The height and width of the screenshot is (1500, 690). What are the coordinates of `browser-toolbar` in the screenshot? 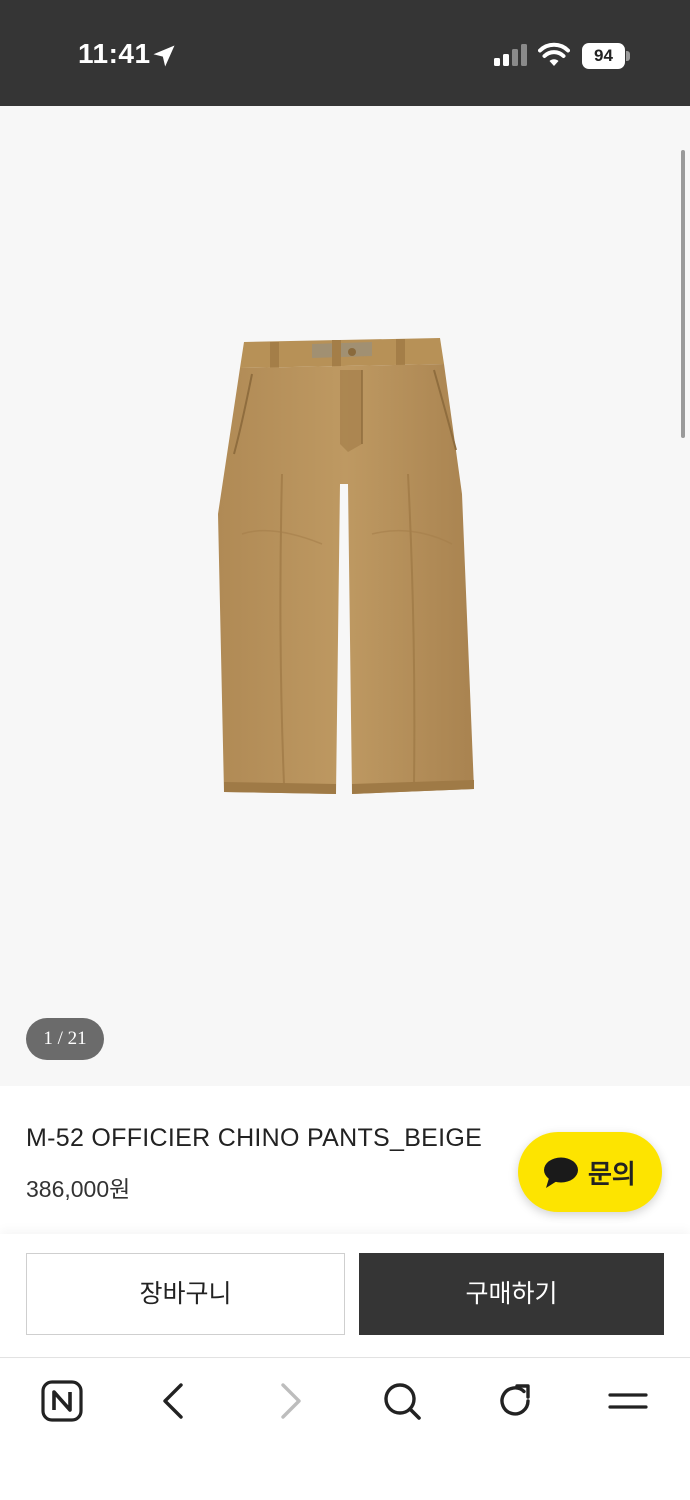 It's located at (345, 1429).